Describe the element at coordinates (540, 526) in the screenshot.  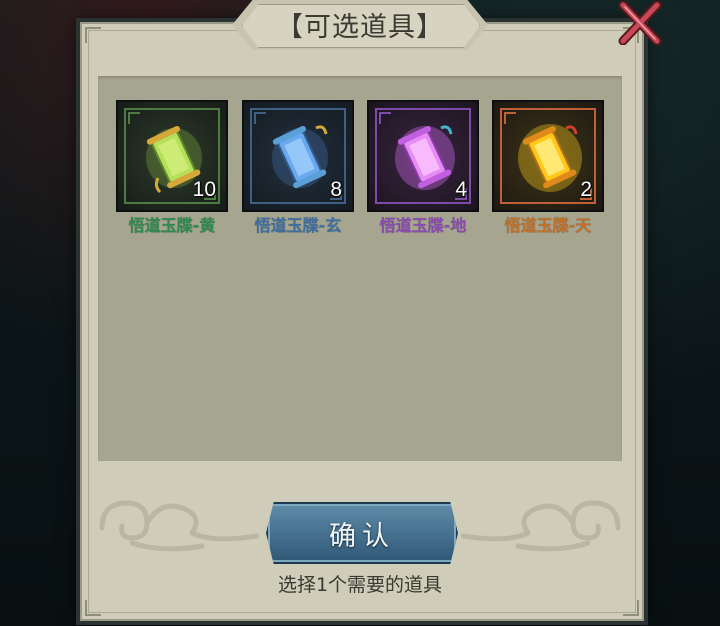
I see `cloud-ornament-right` at that location.